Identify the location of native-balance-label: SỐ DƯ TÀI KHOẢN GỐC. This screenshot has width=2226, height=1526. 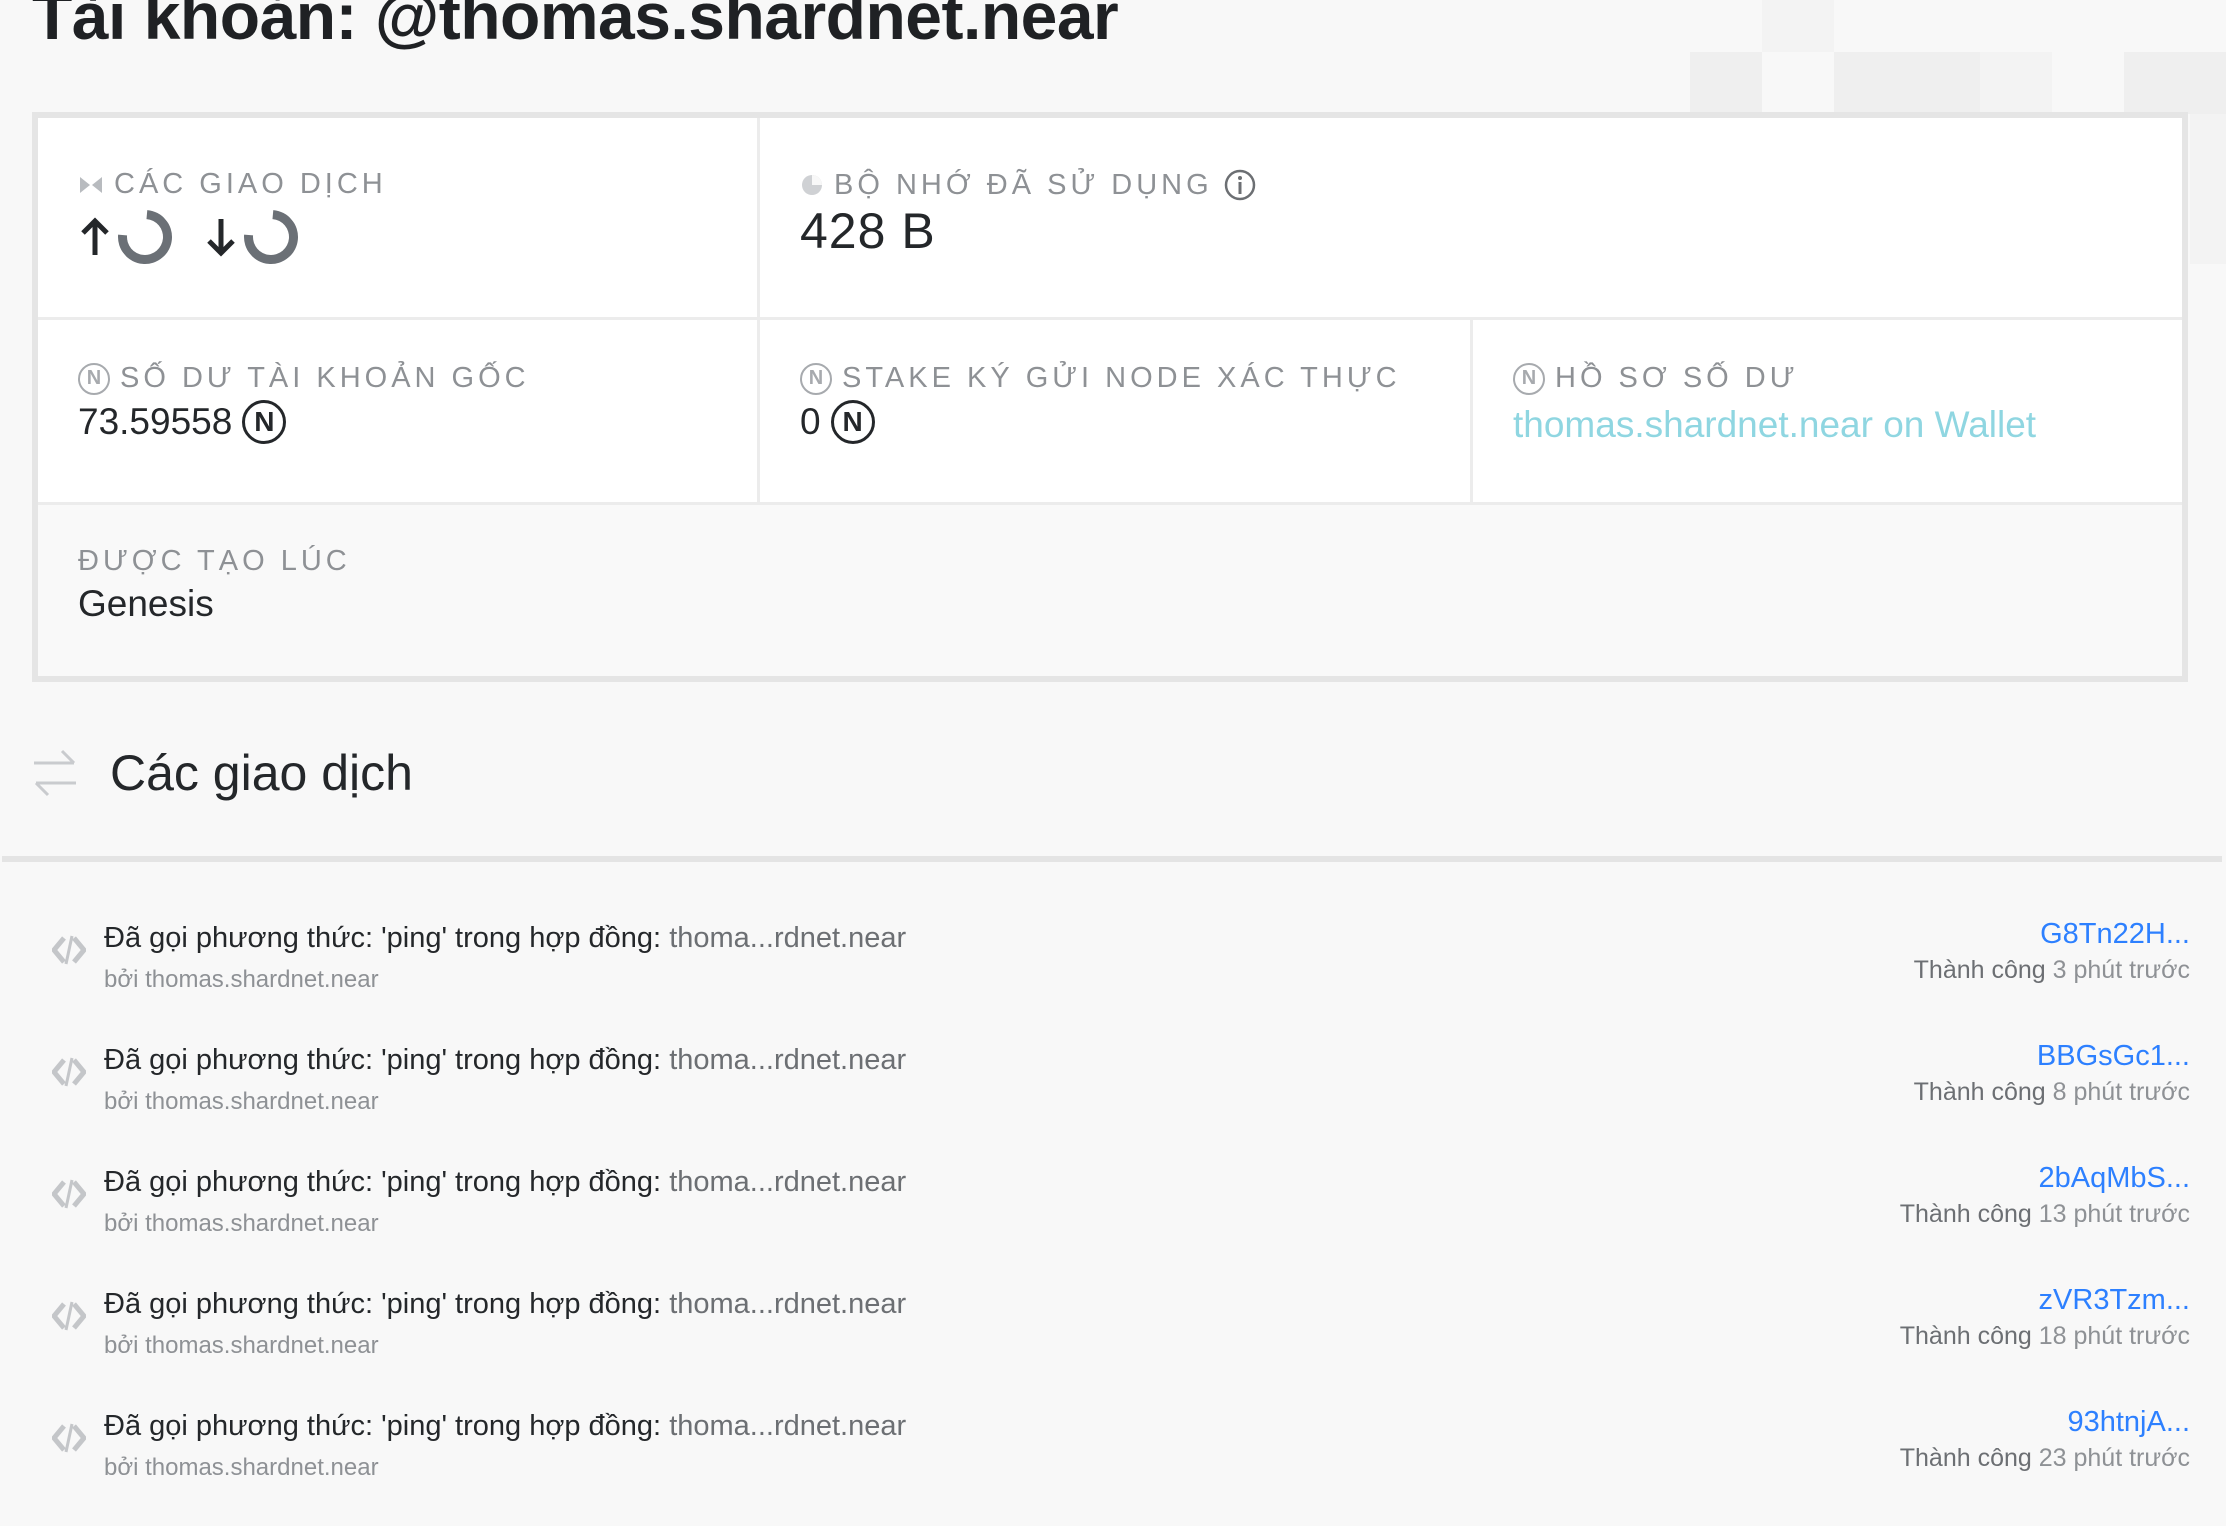
(325, 378).